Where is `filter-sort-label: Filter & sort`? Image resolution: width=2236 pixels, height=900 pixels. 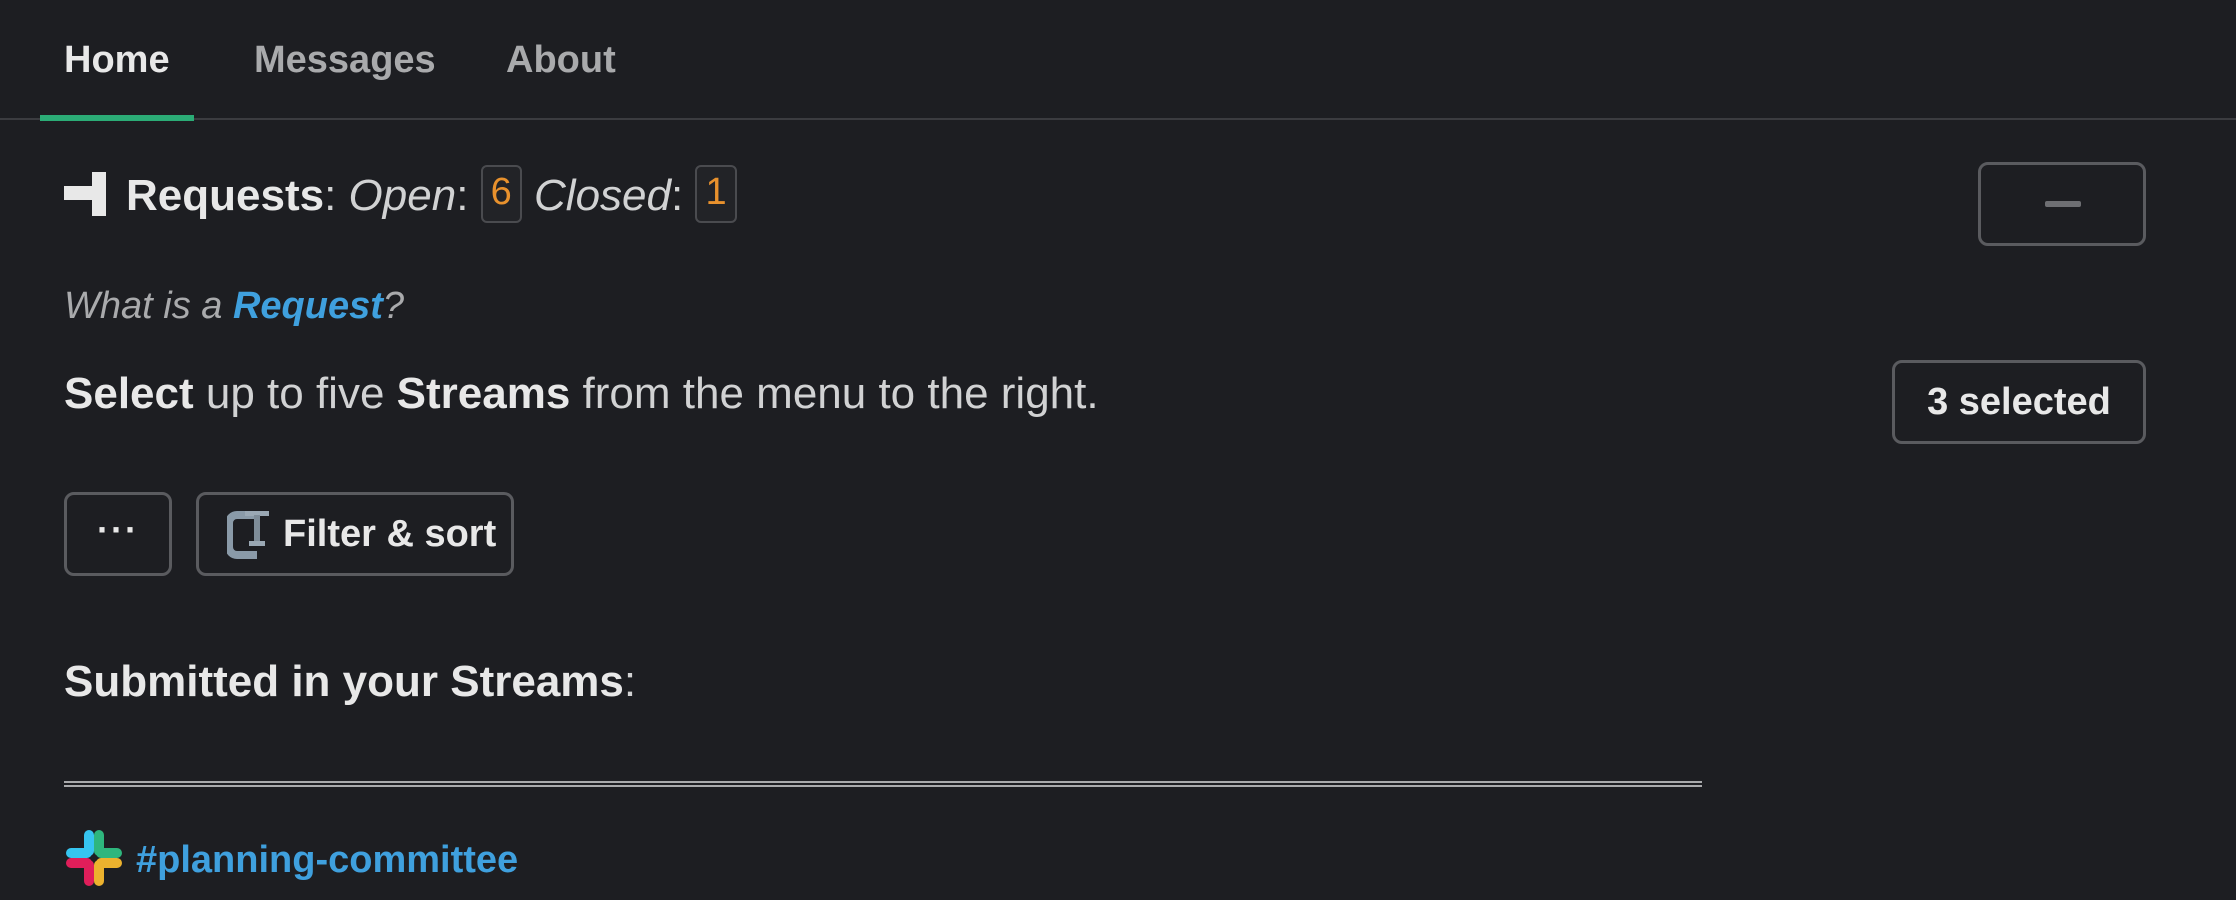
filter-sort-label: Filter & sort is located at coordinates (390, 534).